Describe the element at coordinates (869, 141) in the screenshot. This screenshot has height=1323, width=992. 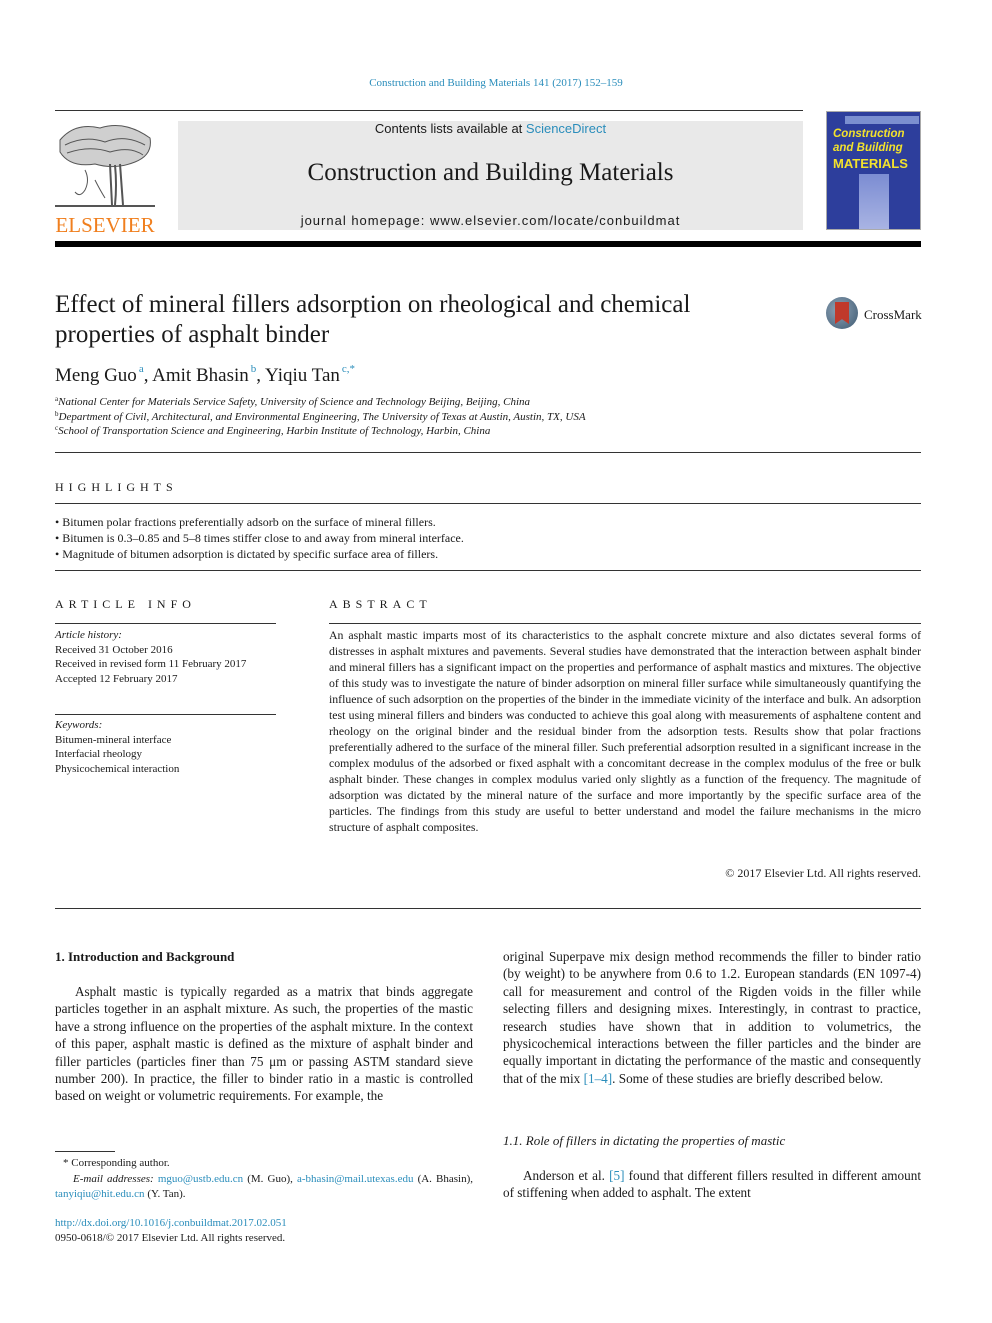
I see `cover-title: Construction and Building` at that location.